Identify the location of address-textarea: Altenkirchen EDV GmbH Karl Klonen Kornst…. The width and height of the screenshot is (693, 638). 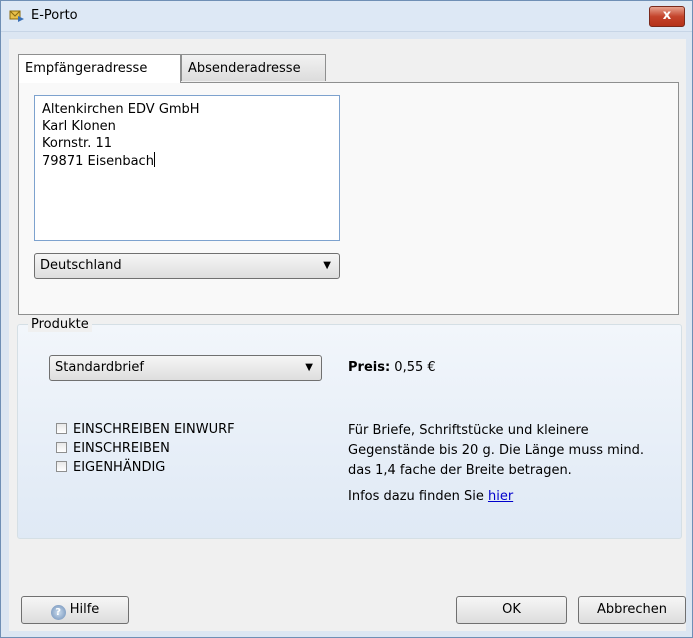
(187, 168).